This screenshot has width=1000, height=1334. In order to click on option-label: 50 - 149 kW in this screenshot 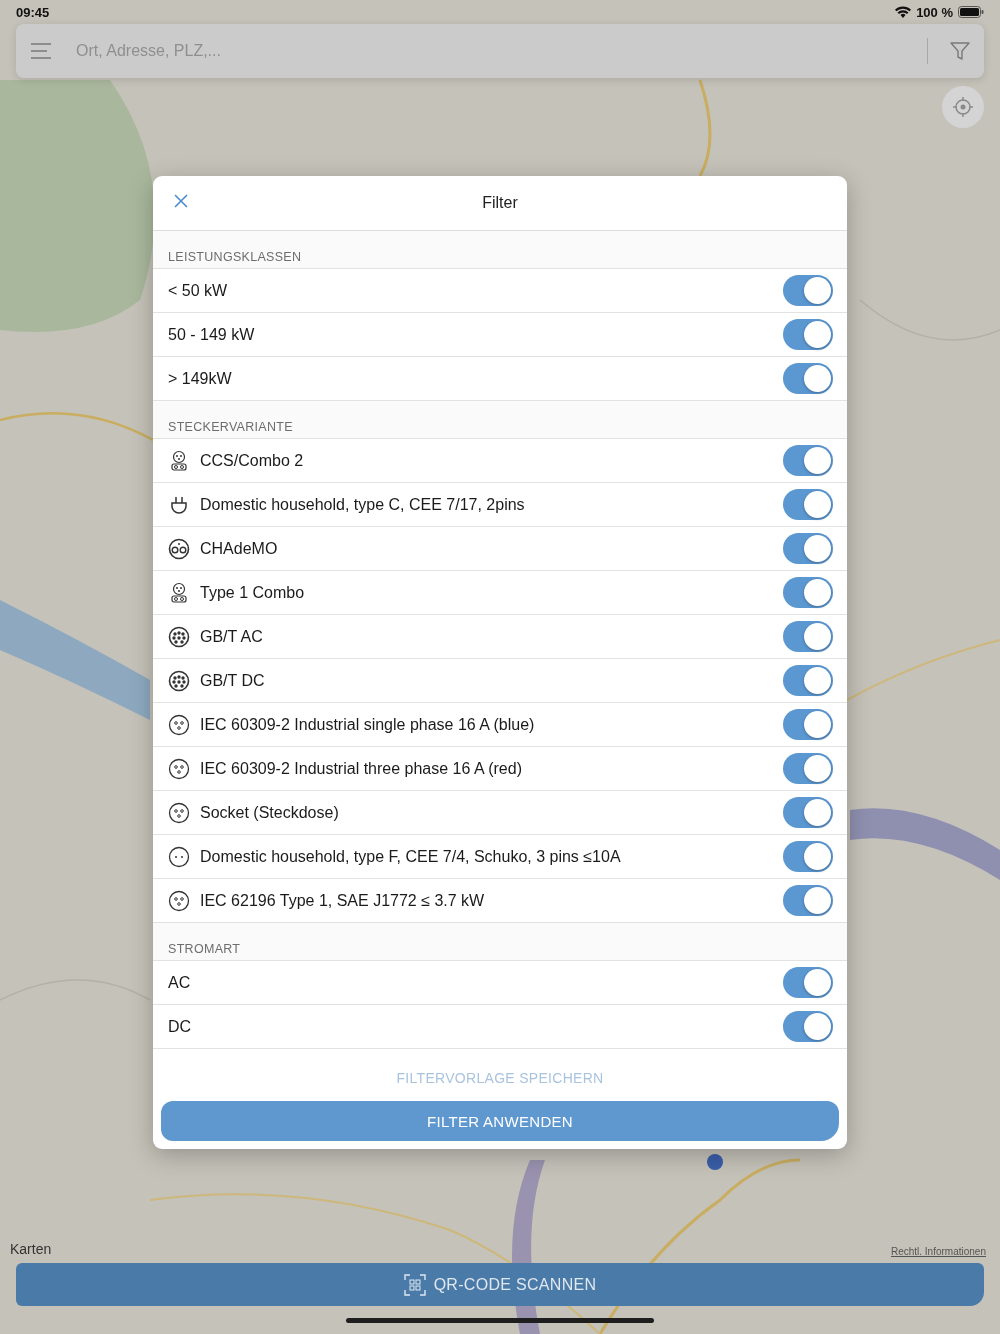, I will do `click(212, 334)`.